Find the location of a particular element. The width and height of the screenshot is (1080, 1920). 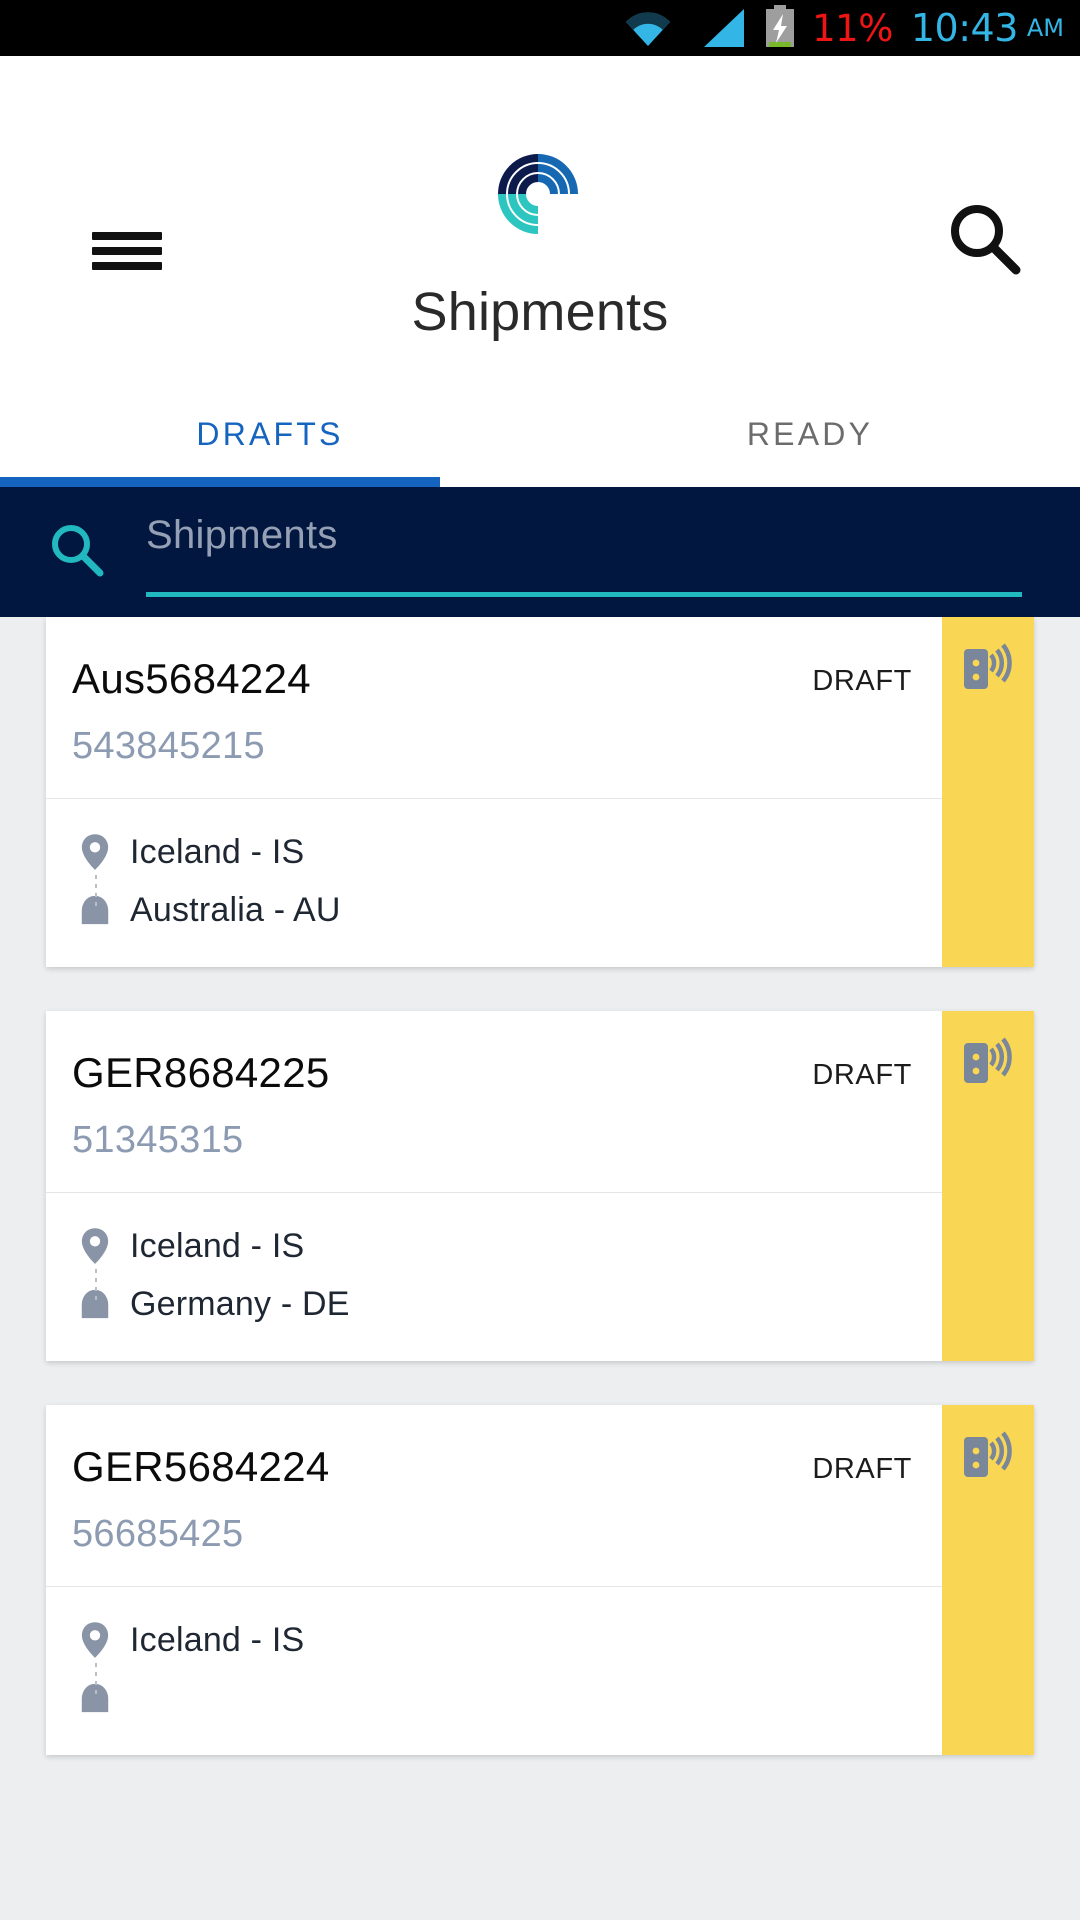

shipment-card-header: GER8684225 DRAFT is located at coordinates (494, 1054).